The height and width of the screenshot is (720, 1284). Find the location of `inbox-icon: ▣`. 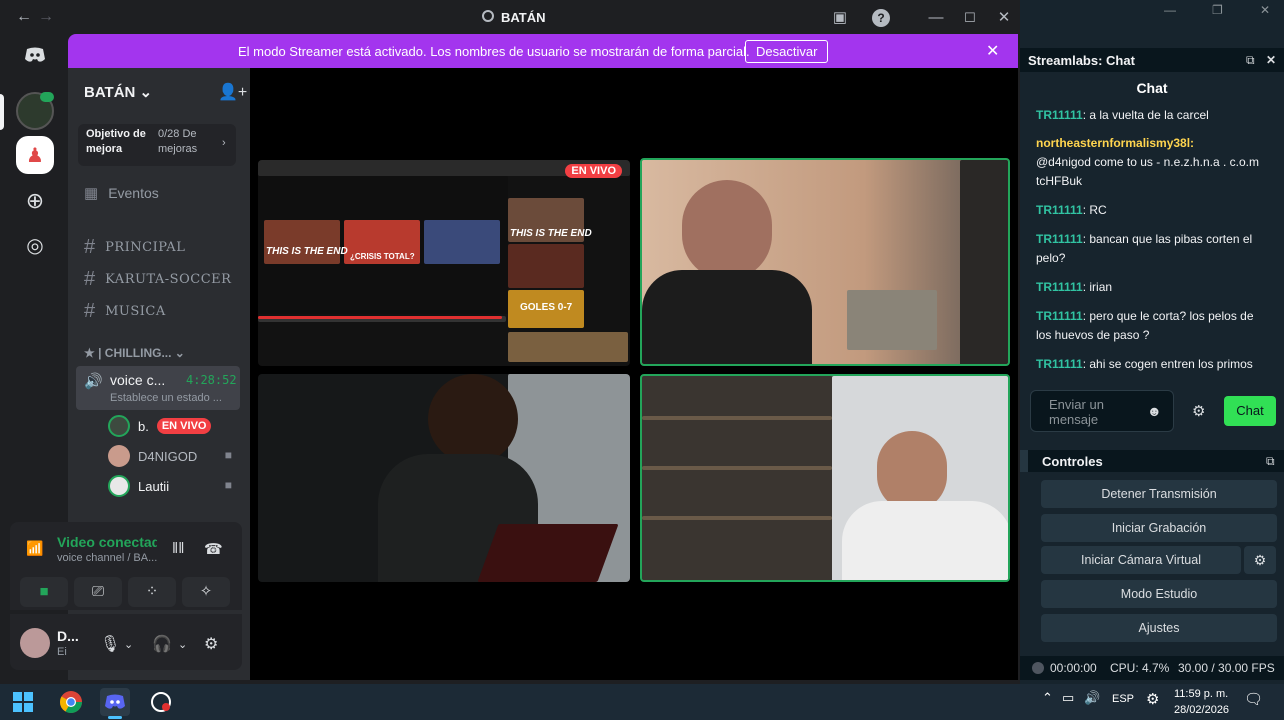

inbox-icon: ▣ is located at coordinates (840, 18).